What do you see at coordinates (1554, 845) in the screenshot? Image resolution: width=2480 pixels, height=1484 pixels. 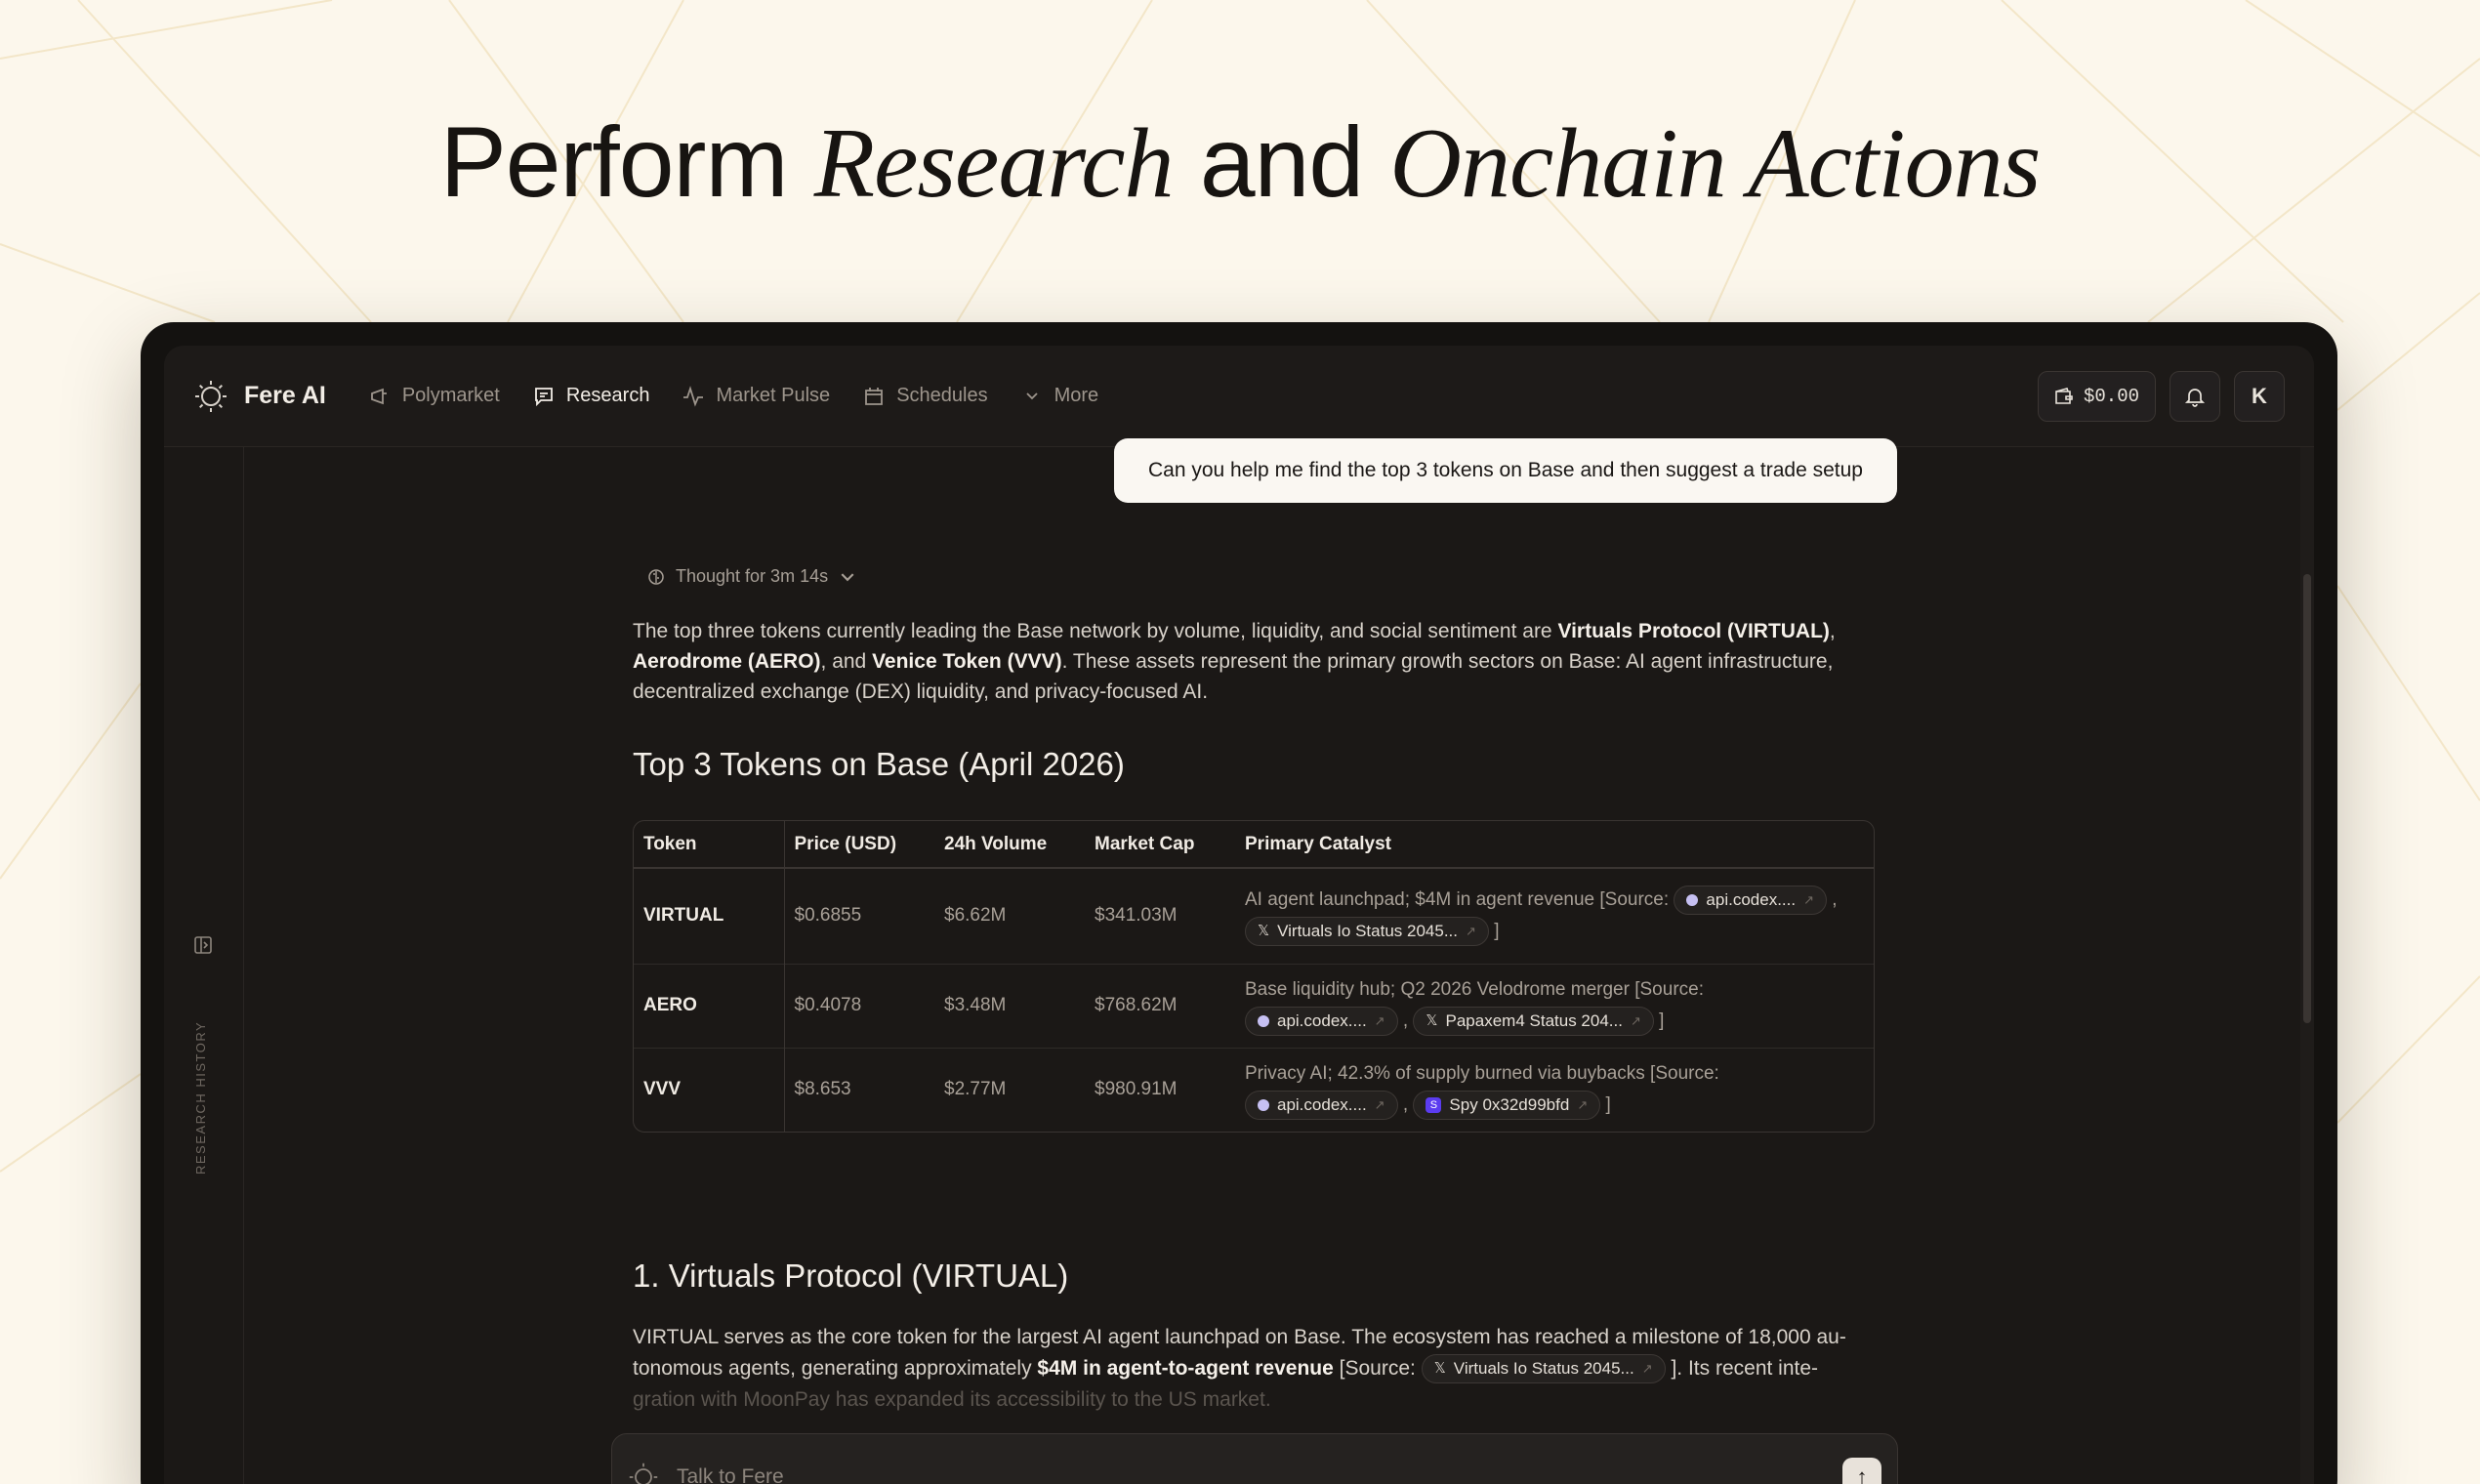 I see `header-catalyst: Primary Catalyst` at bounding box center [1554, 845].